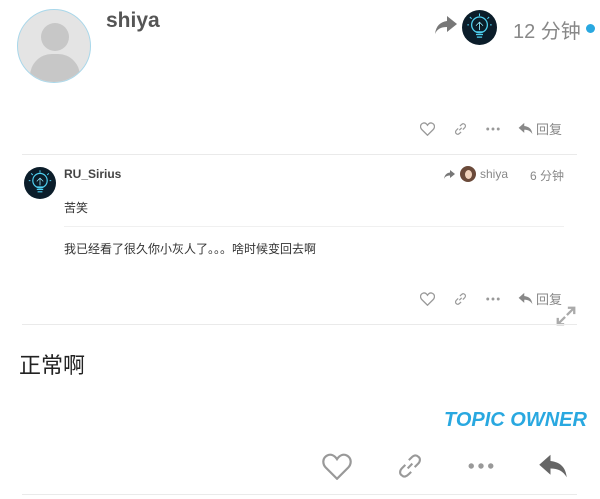 This screenshot has width=600, height=499. What do you see at coordinates (515, 420) in the screenshot?
I see `topic-owner-badge: TOPIC OWNER` at bounding box center [515, 420].